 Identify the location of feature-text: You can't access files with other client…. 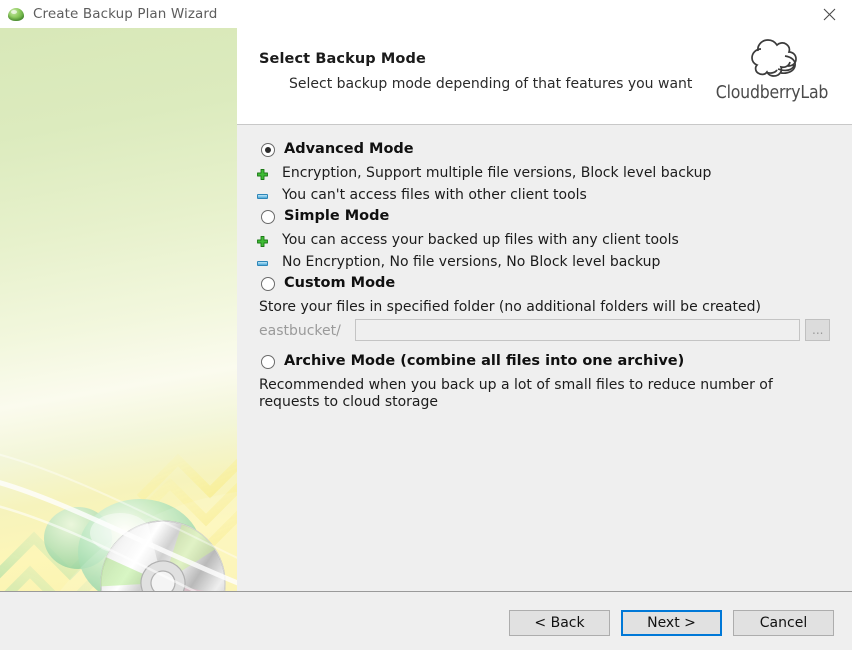
(434, 195).